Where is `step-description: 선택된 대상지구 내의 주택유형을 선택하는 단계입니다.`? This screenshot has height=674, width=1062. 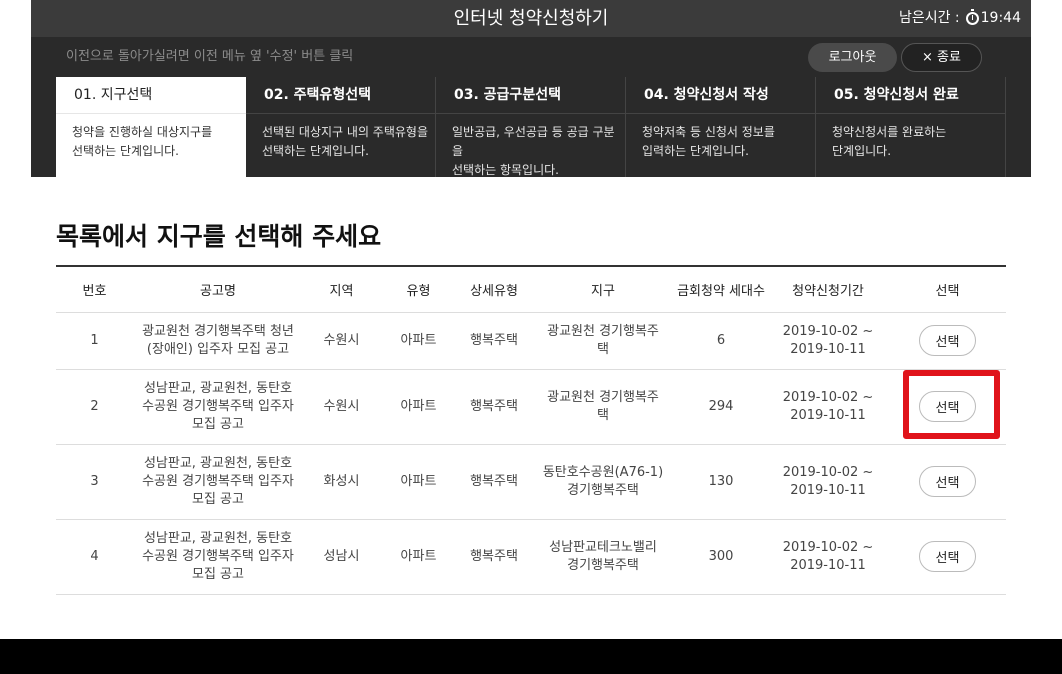 step-description: 선택된 대상지구 내의 주택유형을 선택하는 단계입니다. is located at coordinates (340, 137).